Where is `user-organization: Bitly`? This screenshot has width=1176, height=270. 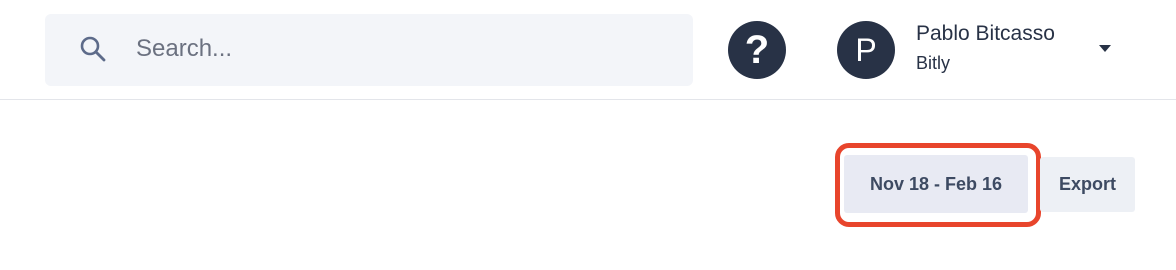 user-organization: Bitly is located at coordinates (933, 63).